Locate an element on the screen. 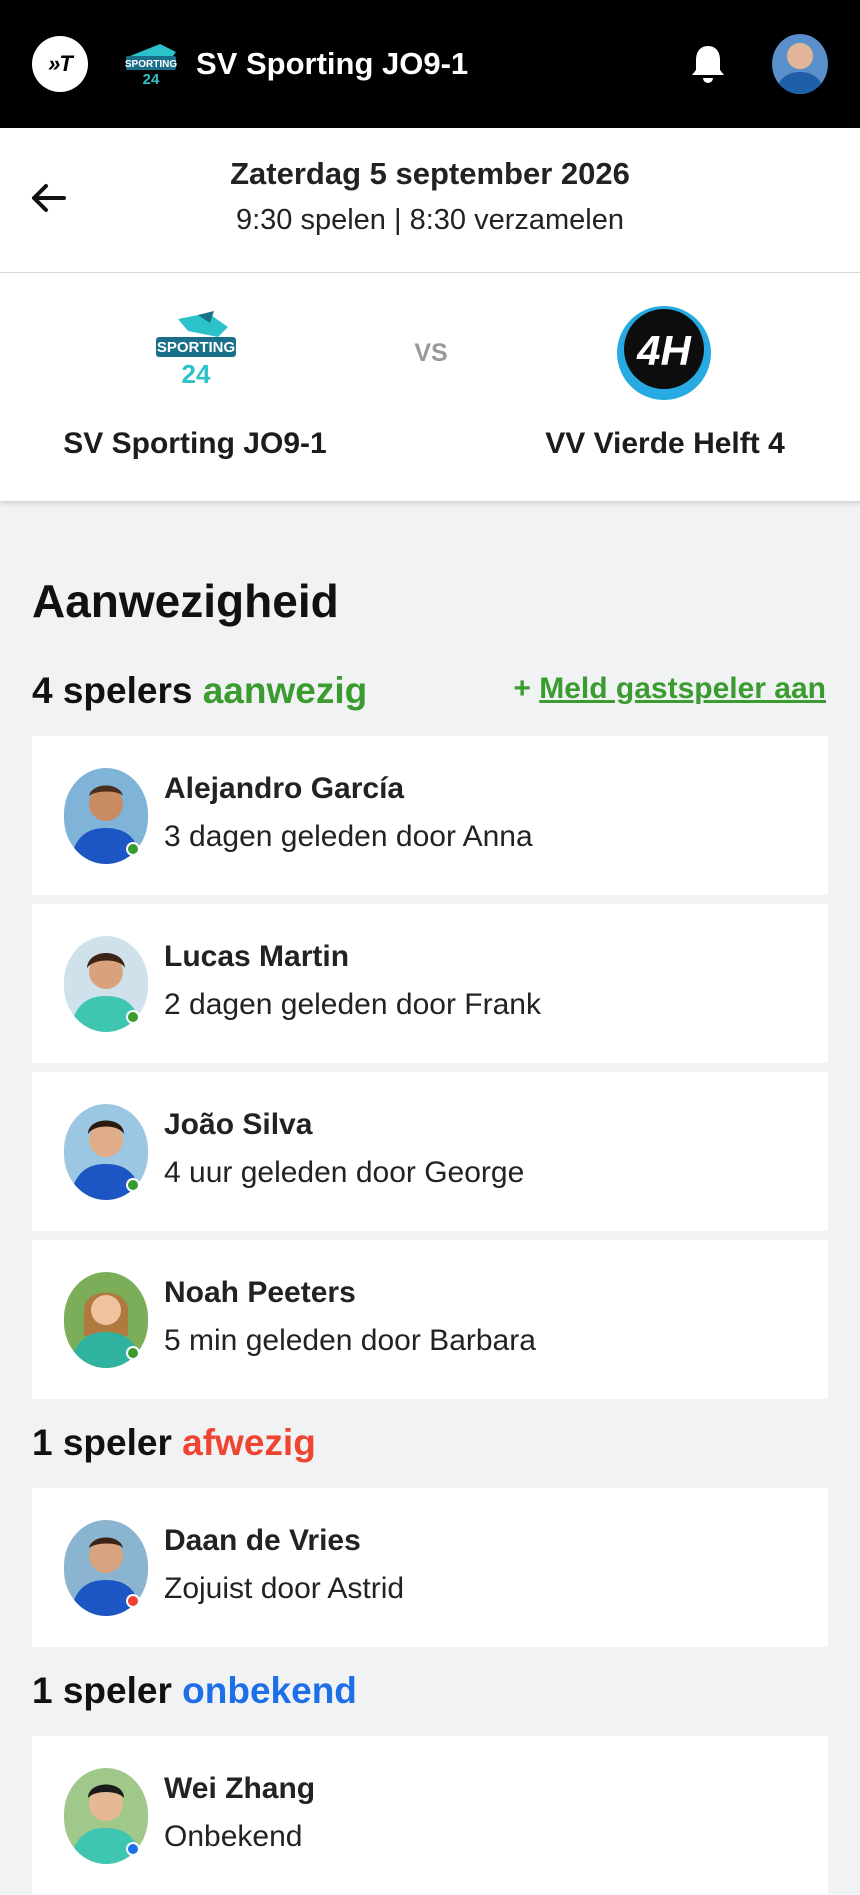 This screenshot has width=860, height=1895. unknown-group-heading: 1 speler onbekend is located at coordinates (194, 1691).